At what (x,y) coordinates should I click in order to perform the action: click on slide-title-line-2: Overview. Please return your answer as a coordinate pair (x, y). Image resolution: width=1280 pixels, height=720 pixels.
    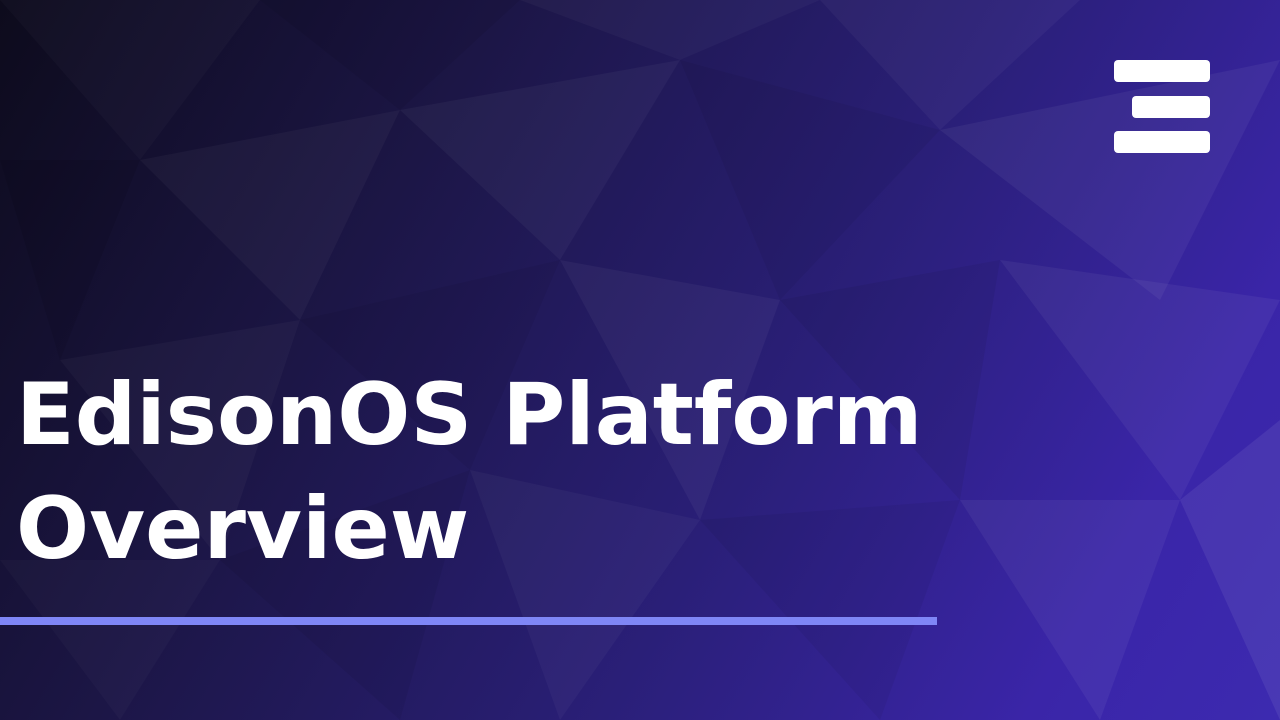
    Looking at the image, I should click on (243, 529).